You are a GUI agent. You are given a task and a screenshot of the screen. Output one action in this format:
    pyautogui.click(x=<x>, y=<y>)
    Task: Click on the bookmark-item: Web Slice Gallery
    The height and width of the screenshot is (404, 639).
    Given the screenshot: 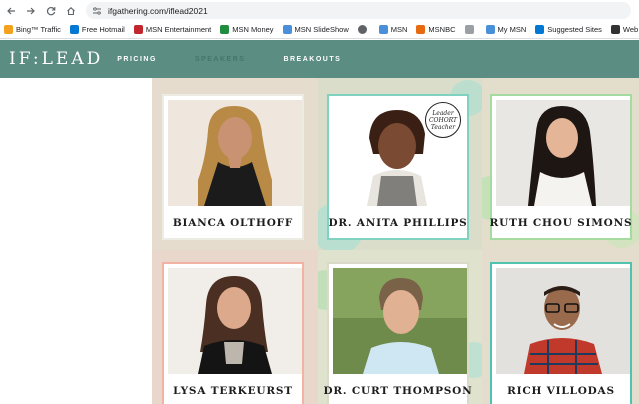 What is the action you would take?
    pyautogui.click(x=624, y=29)
    